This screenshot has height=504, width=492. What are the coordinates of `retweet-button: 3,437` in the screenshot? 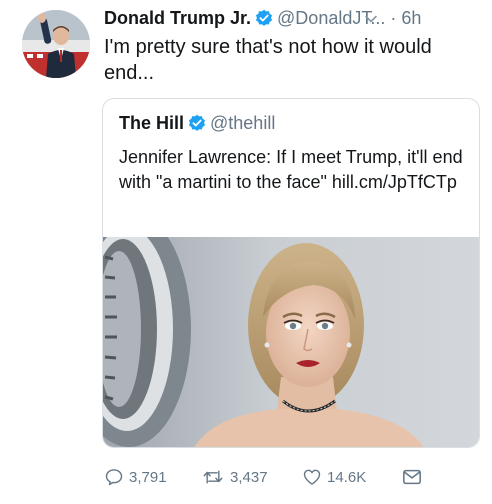 It's located at (234, 477).